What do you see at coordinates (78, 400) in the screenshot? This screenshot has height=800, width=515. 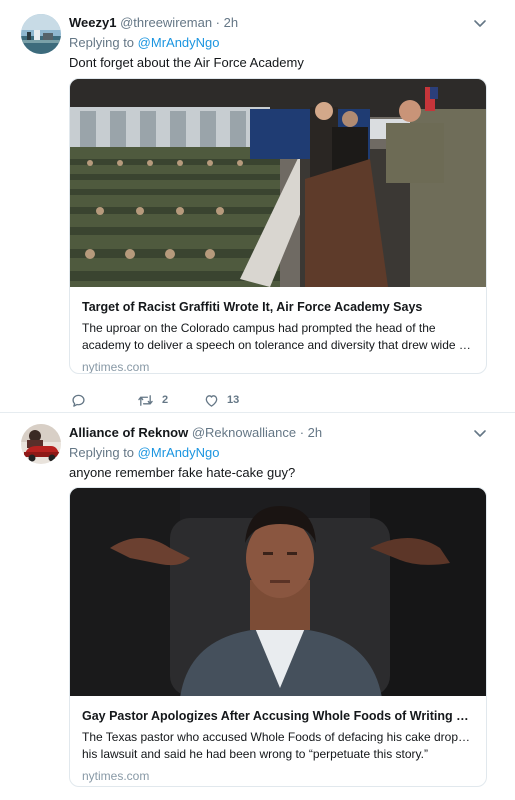 I see `reply-icon` at bounding box center [78, 400].